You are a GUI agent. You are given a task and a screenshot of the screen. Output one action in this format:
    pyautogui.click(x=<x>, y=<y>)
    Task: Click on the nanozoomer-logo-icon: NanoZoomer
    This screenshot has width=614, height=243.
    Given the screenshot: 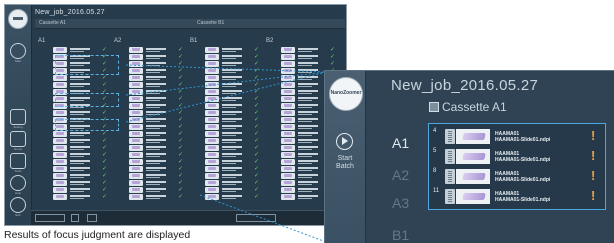 What is the action you would take?
    pyautogui.click(x=346, y=94)
    